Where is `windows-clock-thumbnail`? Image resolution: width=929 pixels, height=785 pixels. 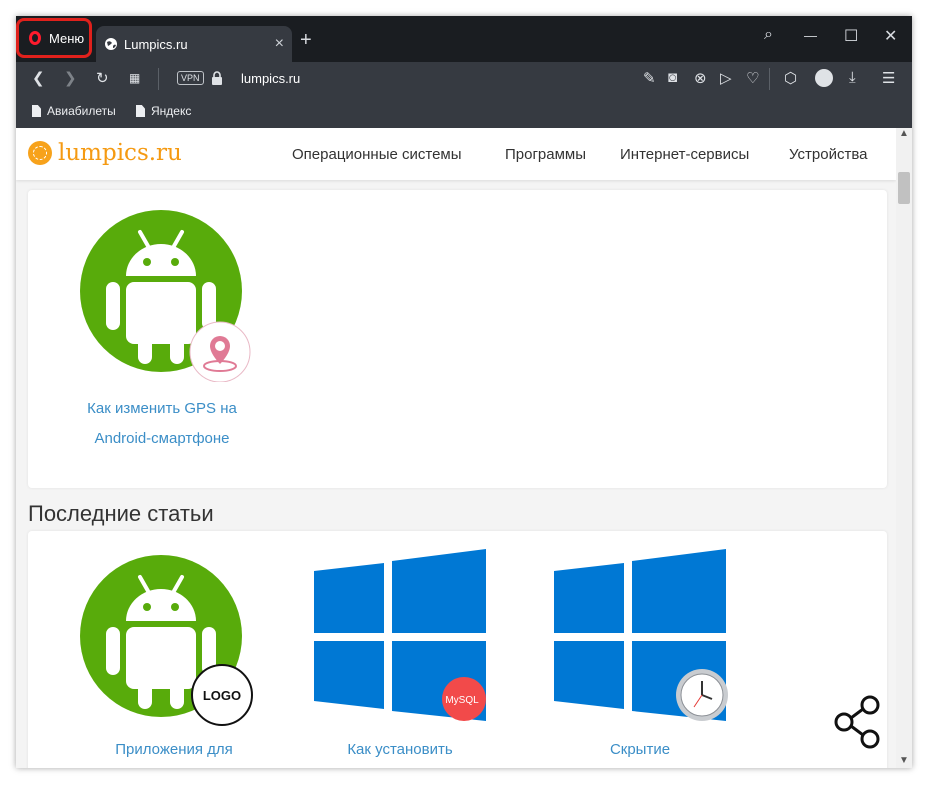 windows-clock-thumbnail is located at coordinates (641, 635).